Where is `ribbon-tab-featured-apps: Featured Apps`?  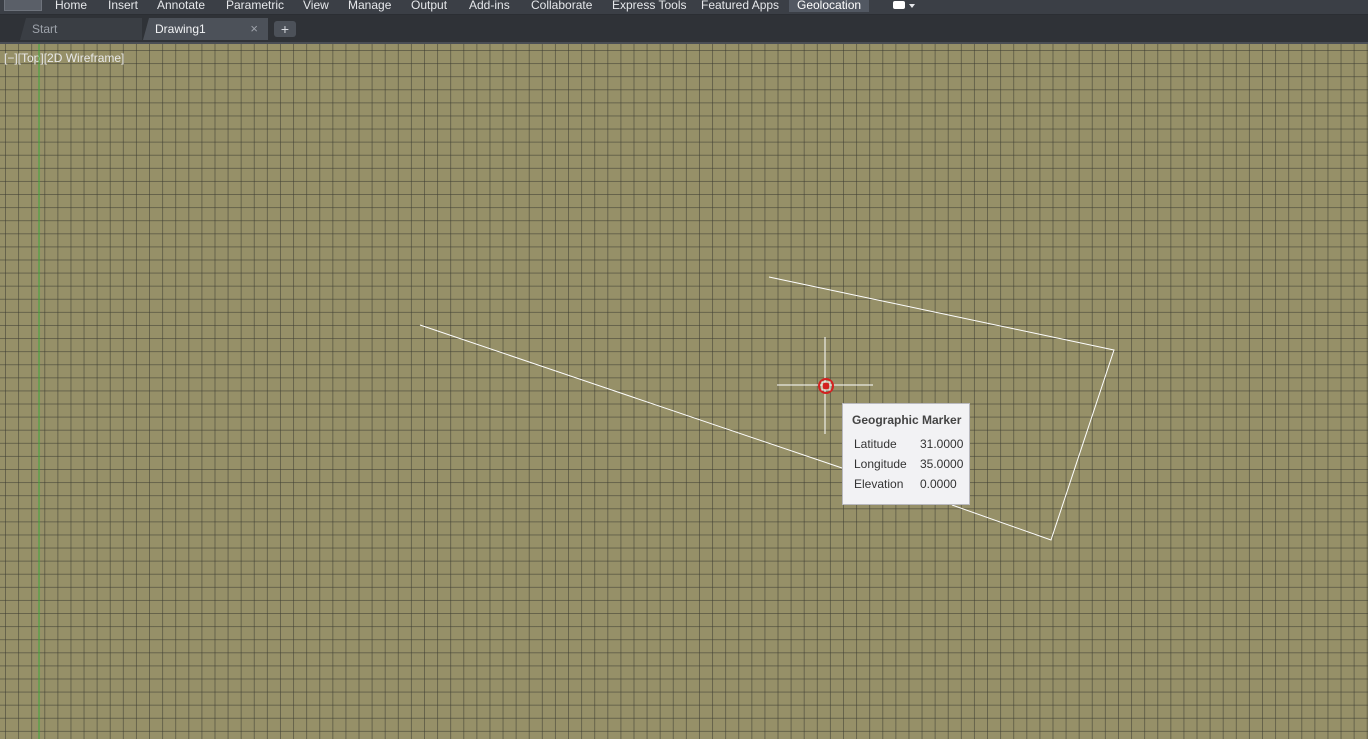
ribbon-tab-featured-apps: Featured Apps is located at coordinates (740, 6).